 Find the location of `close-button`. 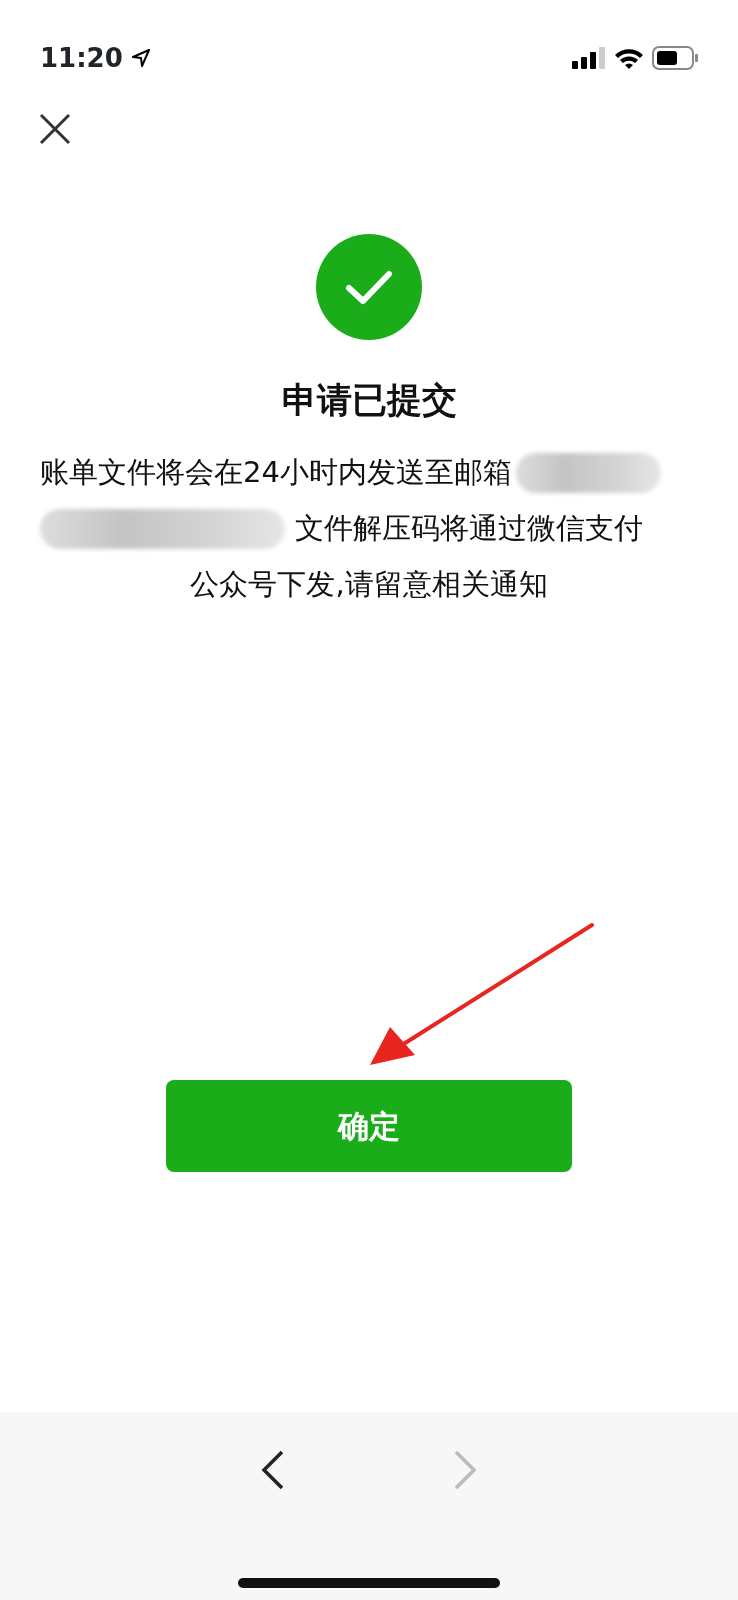

close-button is located at coordinates (55, 129).